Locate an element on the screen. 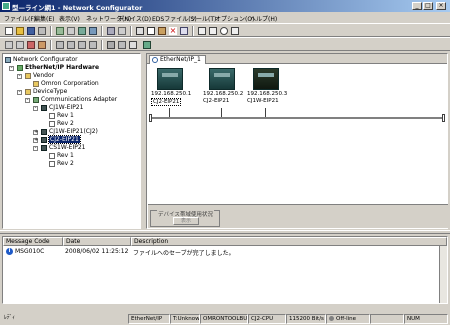 This screenshot has height=325, width=450. menu-help: ヘルプ(H) is located at coordinates (263, 18).